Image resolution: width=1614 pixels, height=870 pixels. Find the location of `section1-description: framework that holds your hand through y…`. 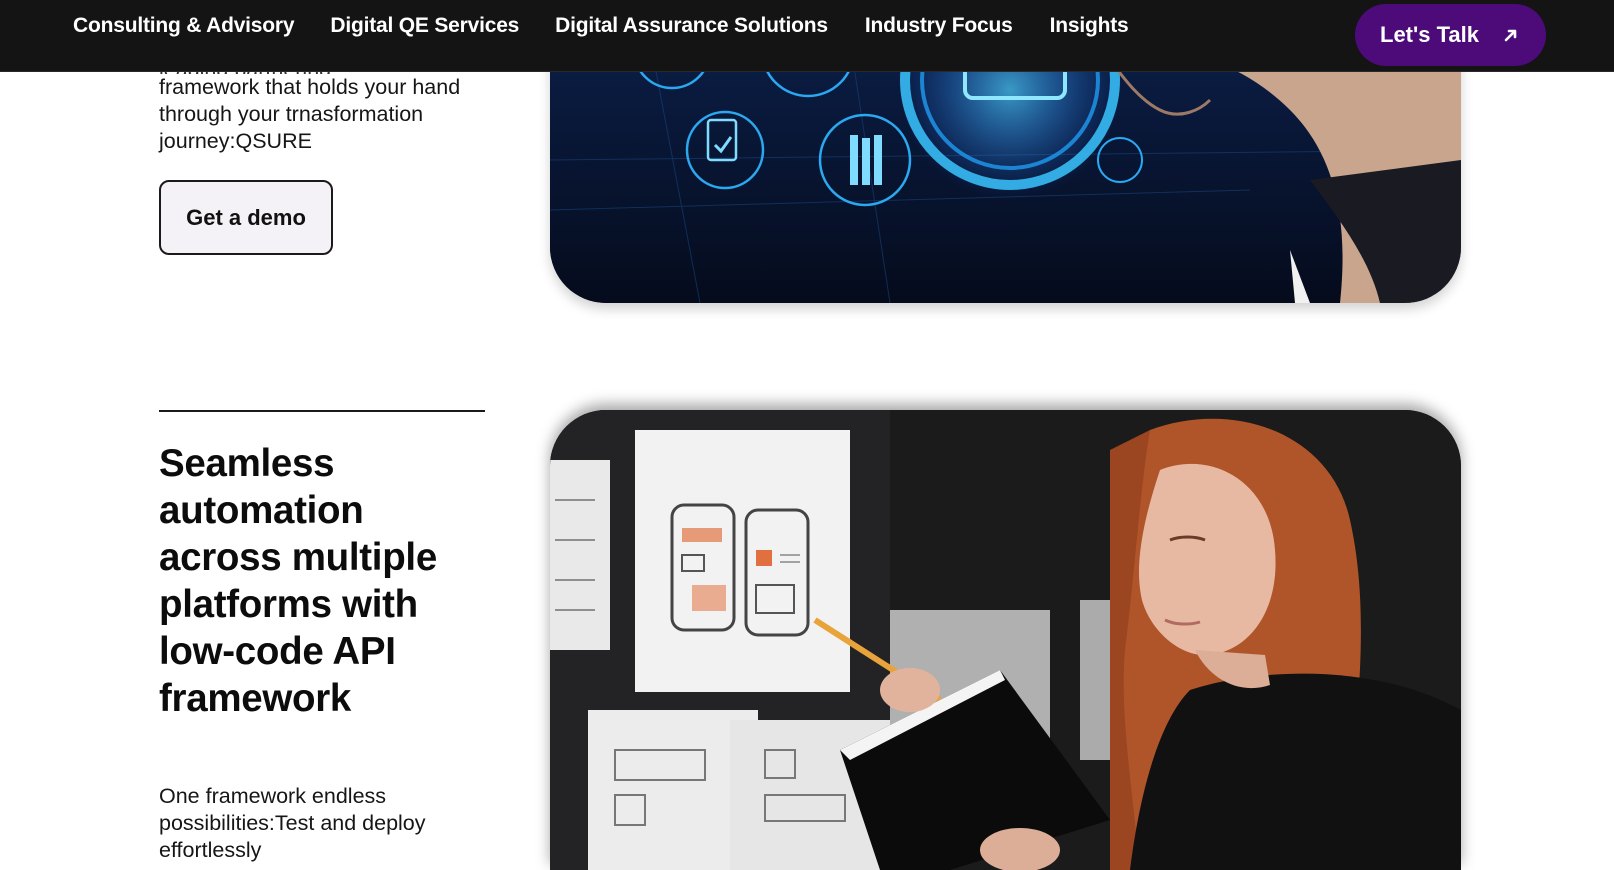

section1-description: framework that holds your hand through y… is located at coordinates (310, 114).